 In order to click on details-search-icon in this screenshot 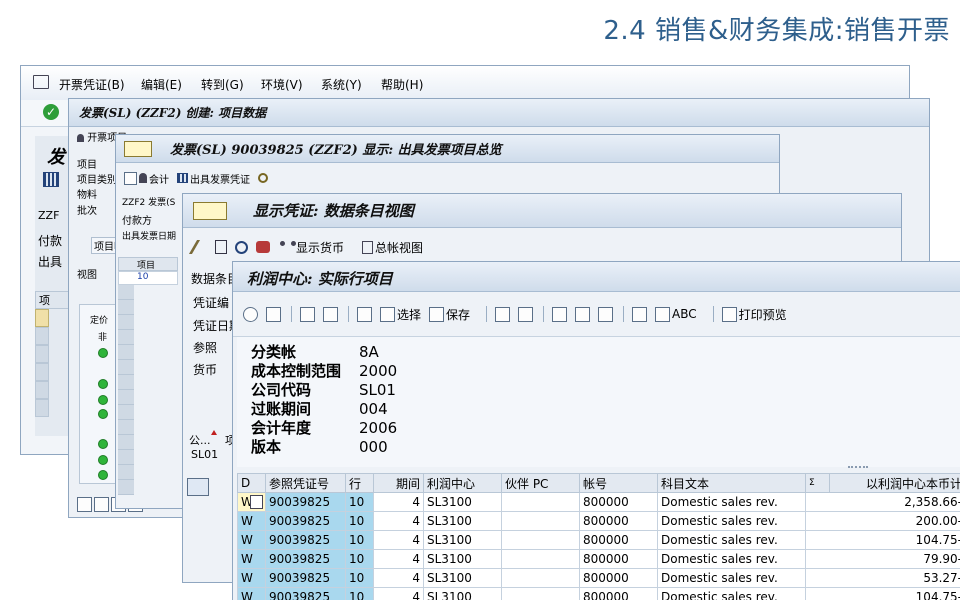, I will do `click(198, 487)`.